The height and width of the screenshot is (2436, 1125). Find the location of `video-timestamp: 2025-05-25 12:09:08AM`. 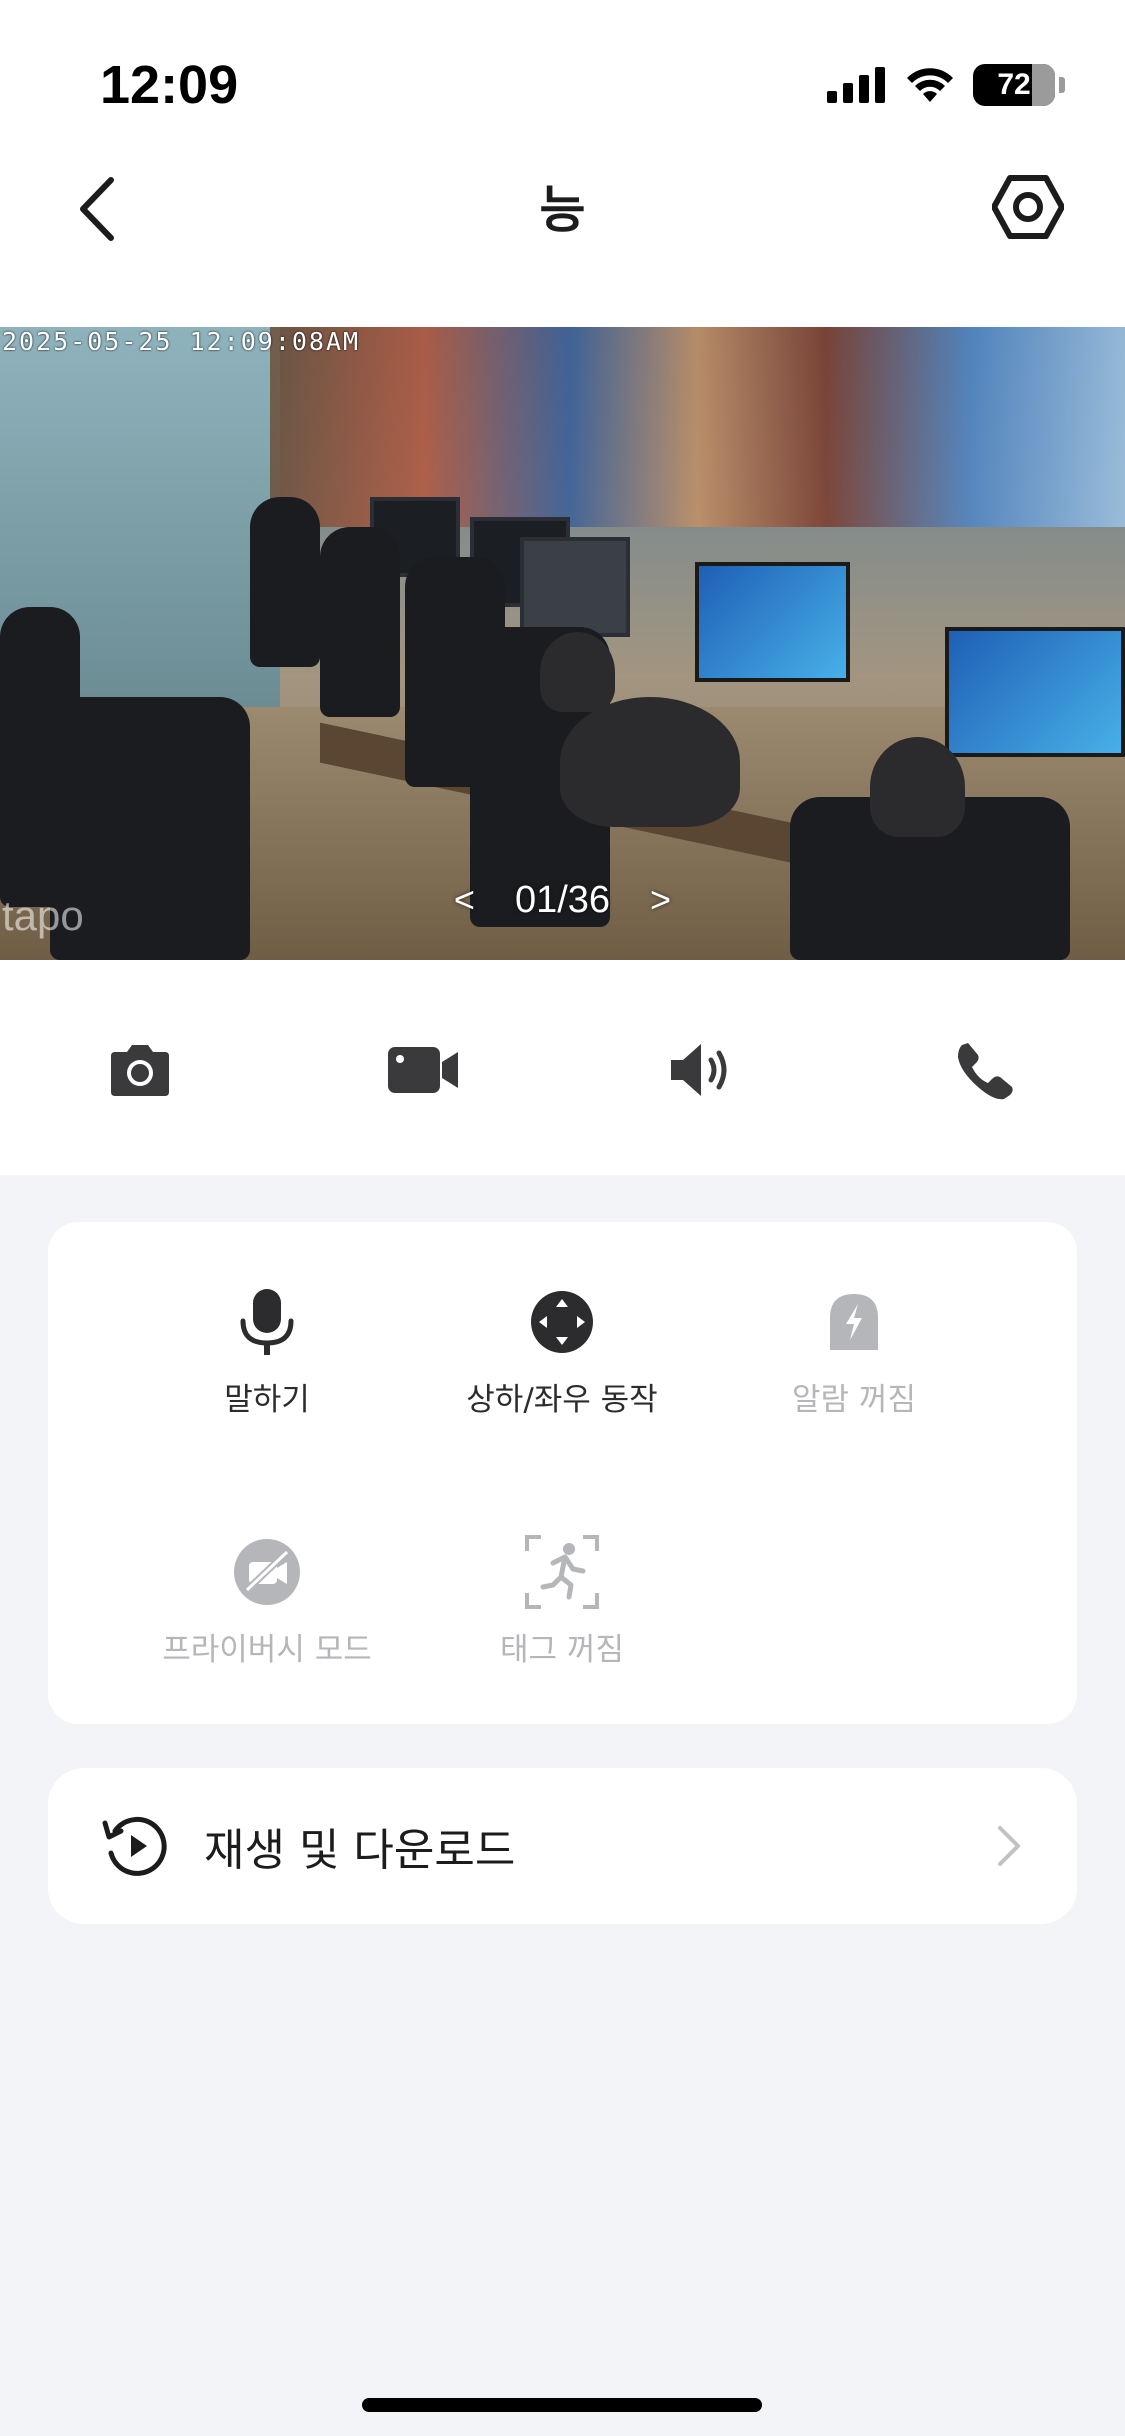

video-timestamp: 2025-05-25 12:09:08AM is located at coordinates (181, 341).